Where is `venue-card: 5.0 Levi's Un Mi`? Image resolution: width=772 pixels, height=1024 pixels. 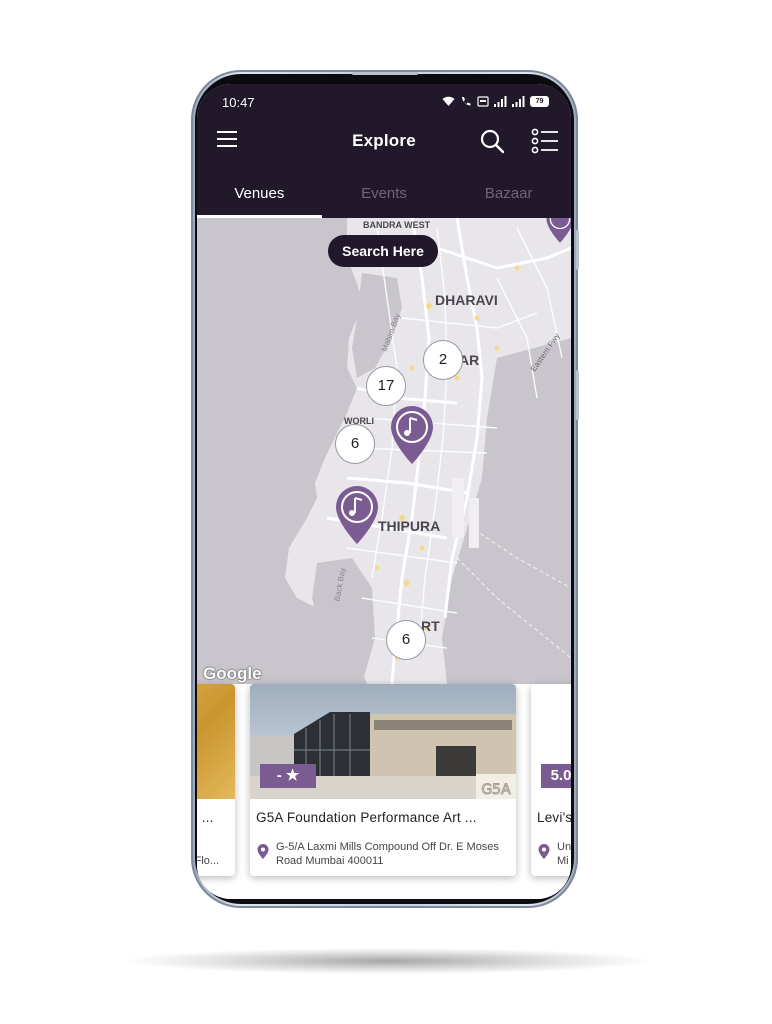
venue-card: 5.0 Levi's Un Mi is located at coordinates (551, 780).